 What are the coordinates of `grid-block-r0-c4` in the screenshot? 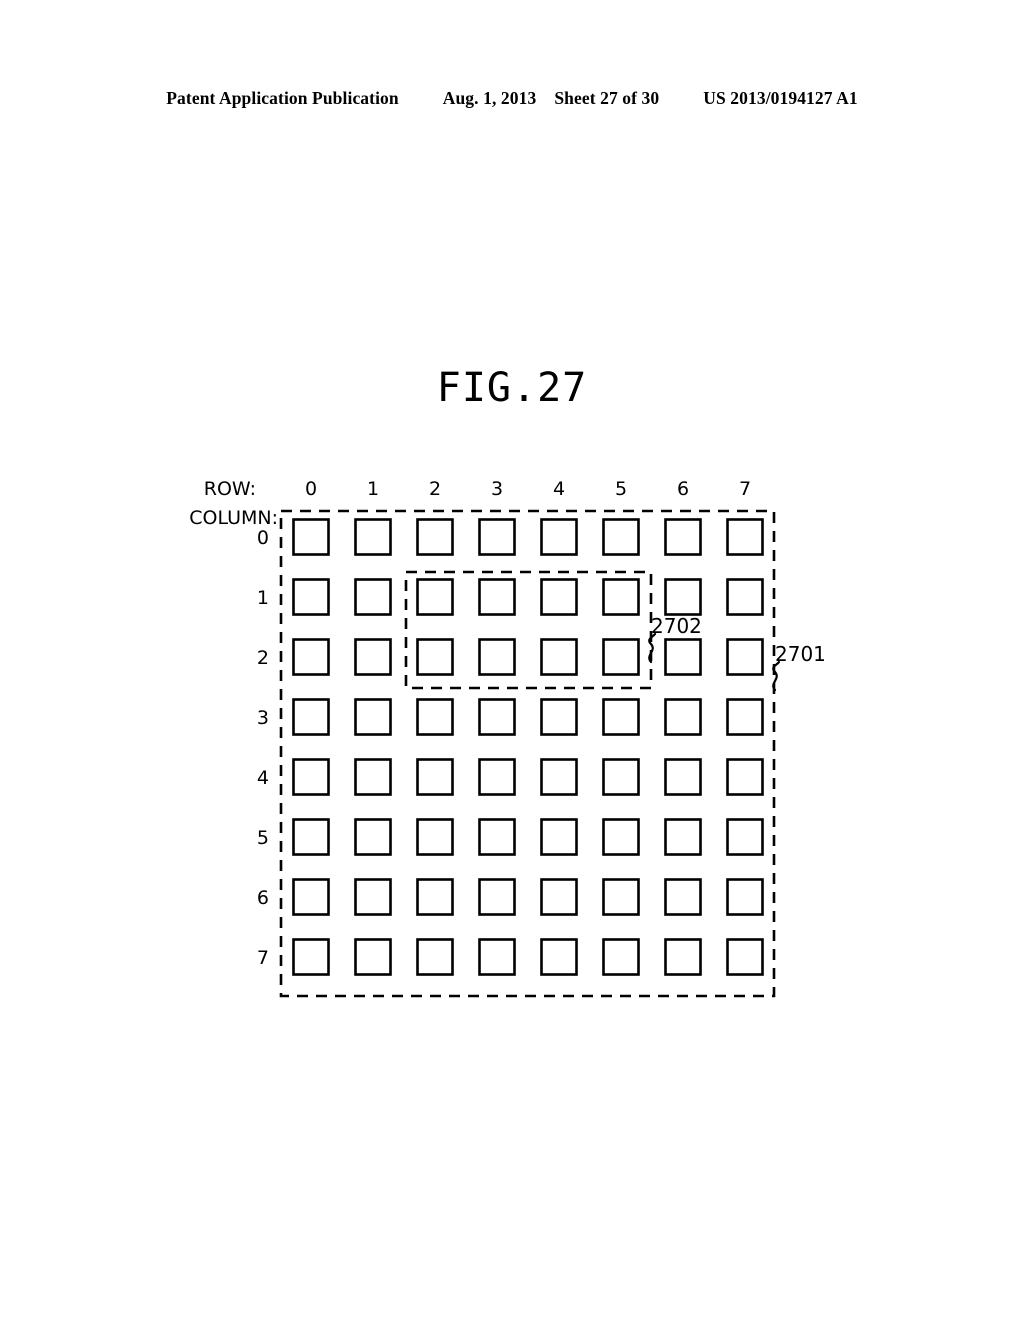 It's located at (559, 537).